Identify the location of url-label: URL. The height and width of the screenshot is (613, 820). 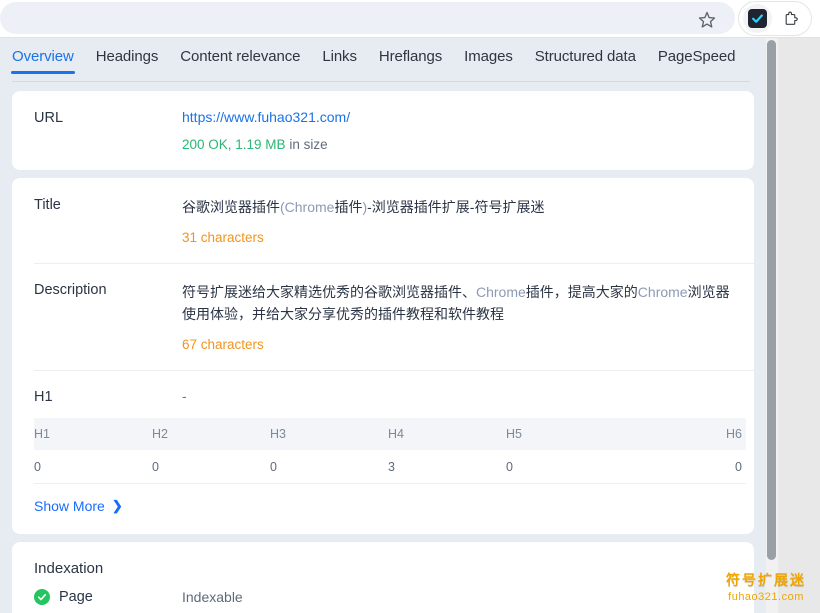
(49, 118).